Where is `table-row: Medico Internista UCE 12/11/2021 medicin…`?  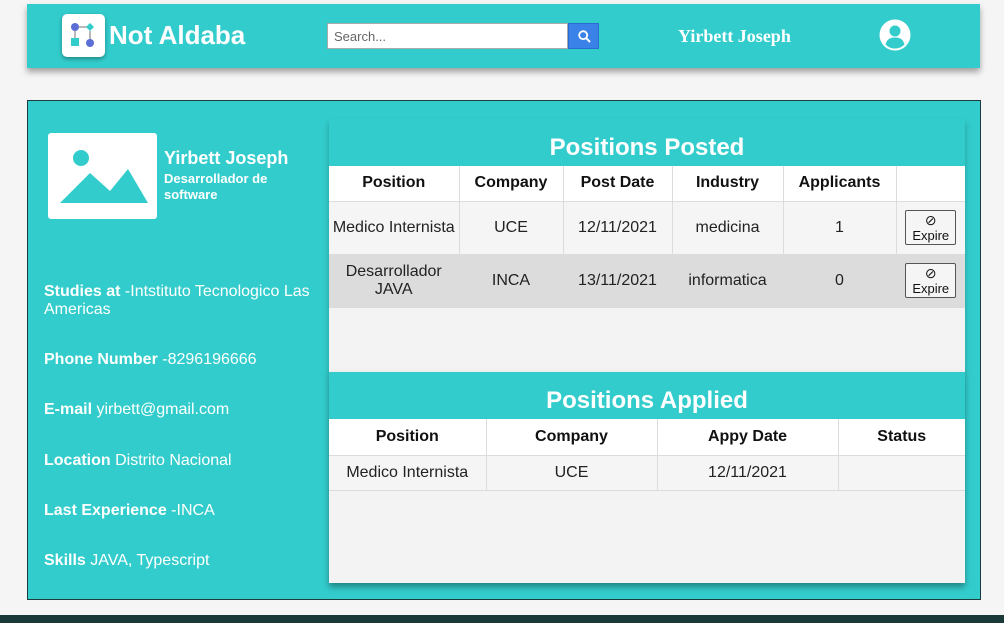 table-row: Medico Internista UCE 12/11/2021 medicin… is located at coordinates (647, 228).